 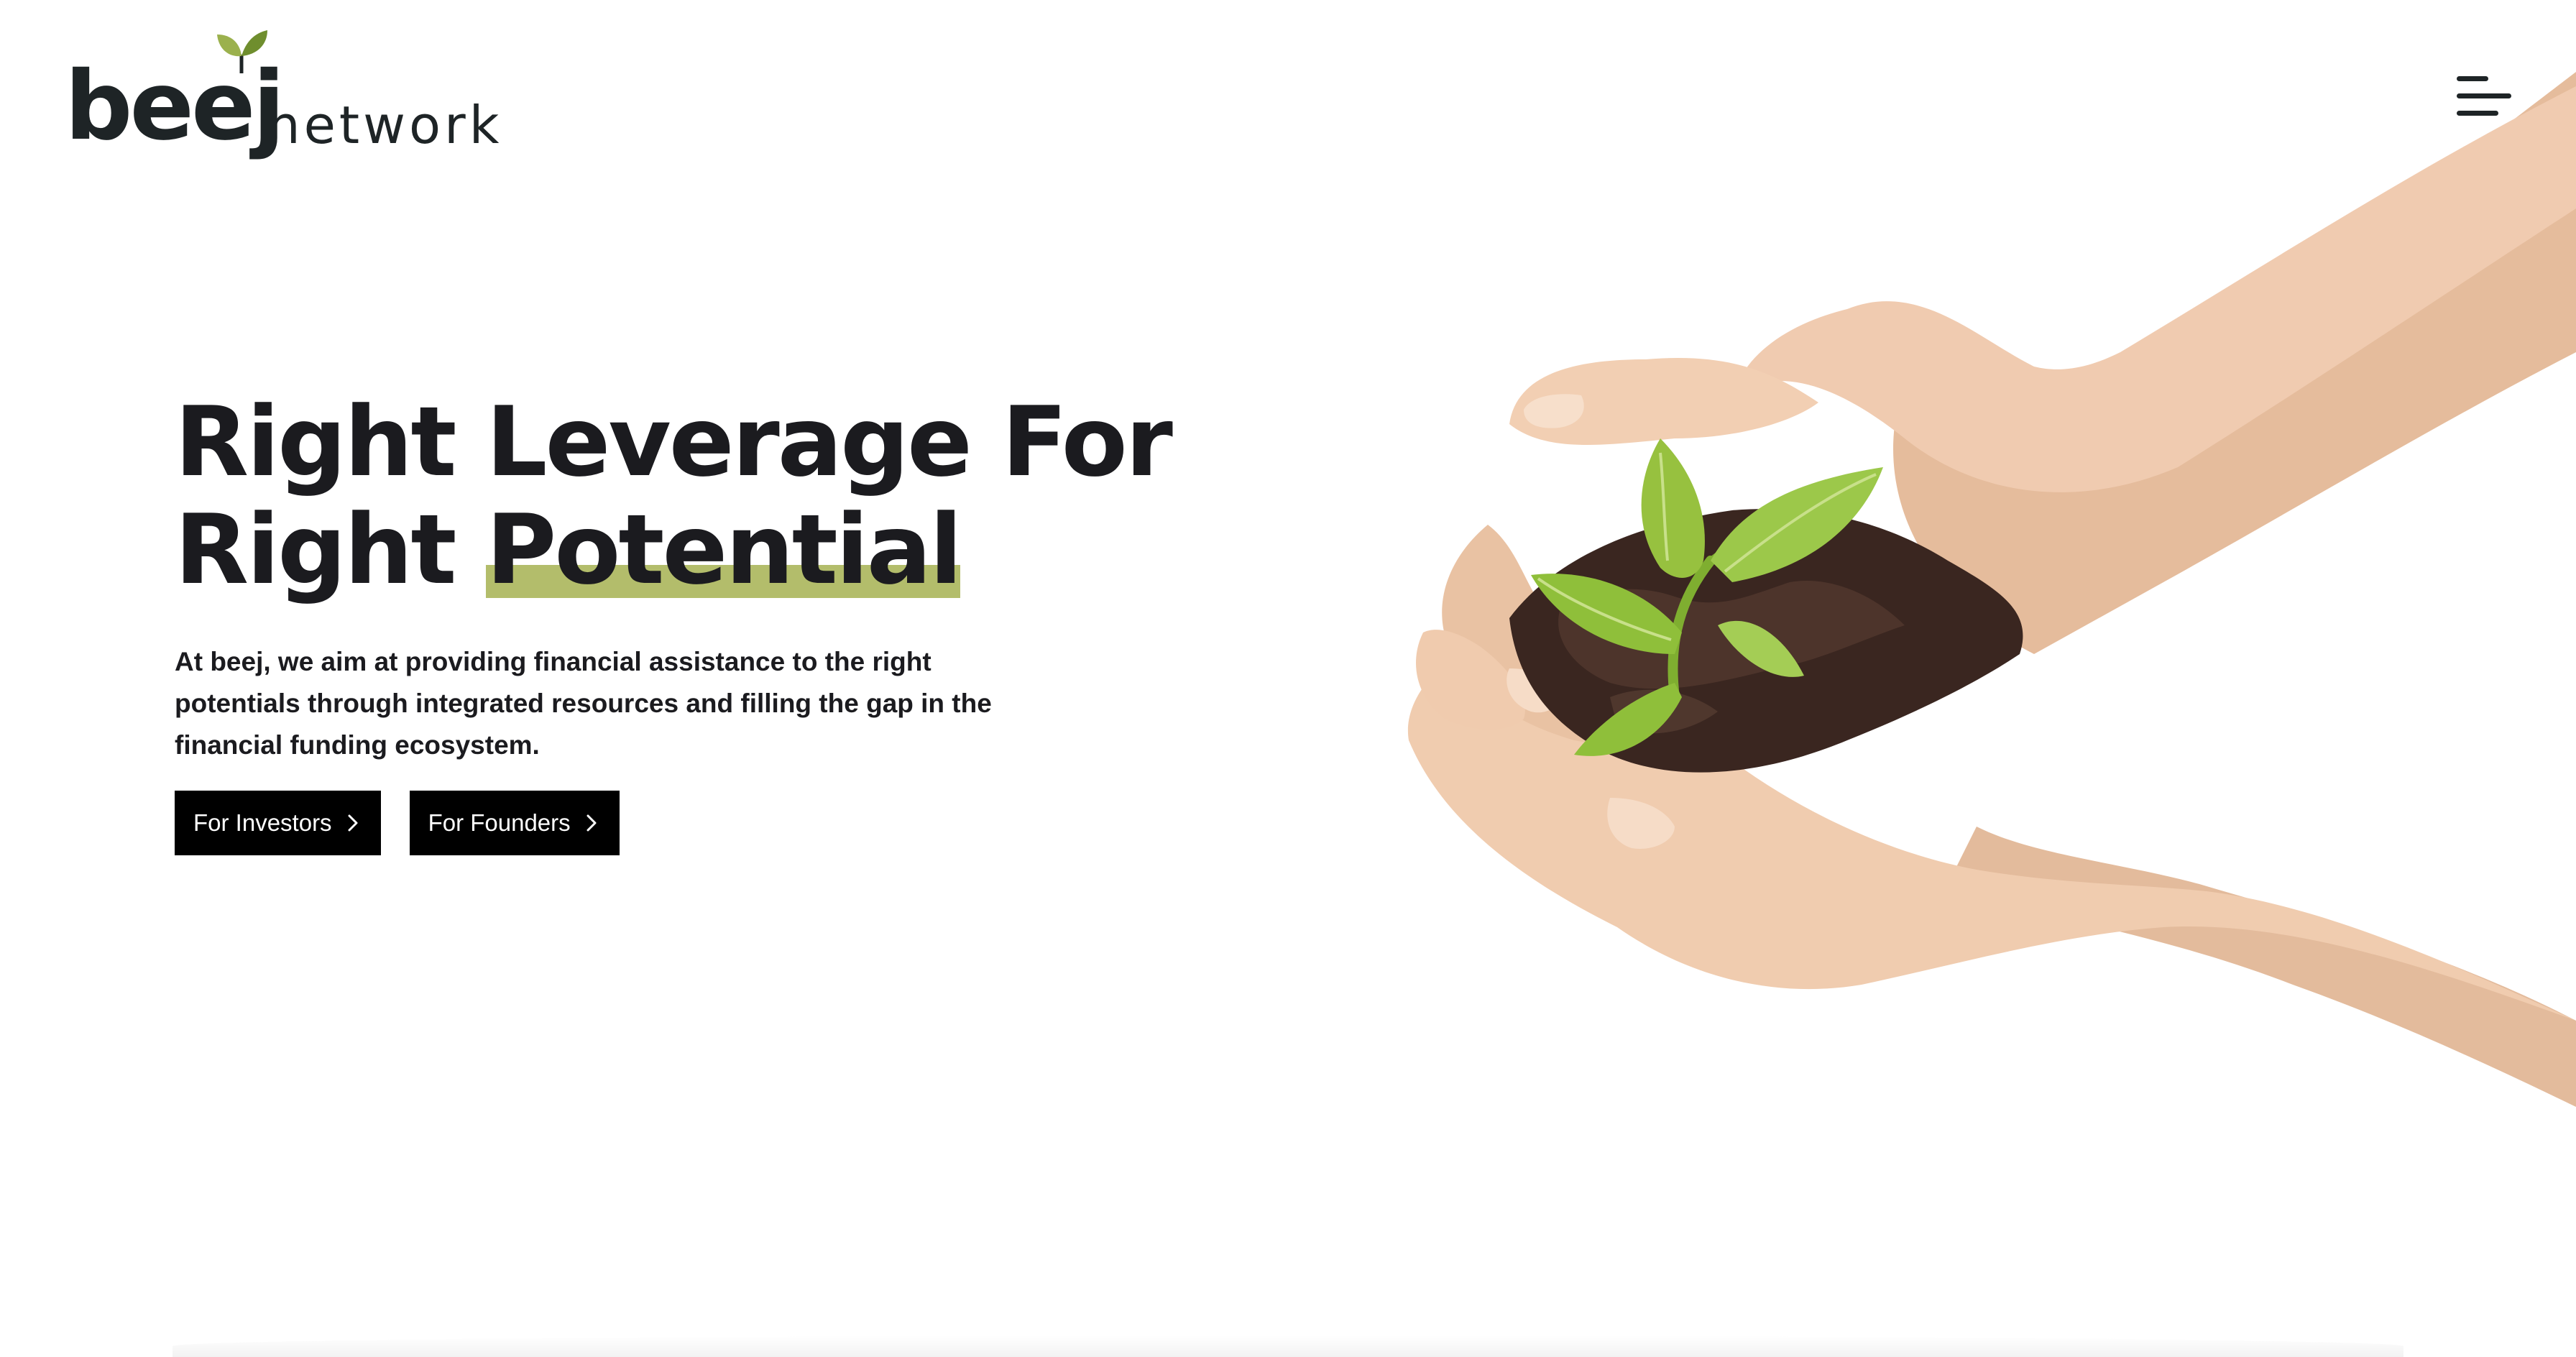 What do you see at coordinates (315, 550) in the screenshot?
I see `headline-prefix: Right` at bounding box center [315, 550].